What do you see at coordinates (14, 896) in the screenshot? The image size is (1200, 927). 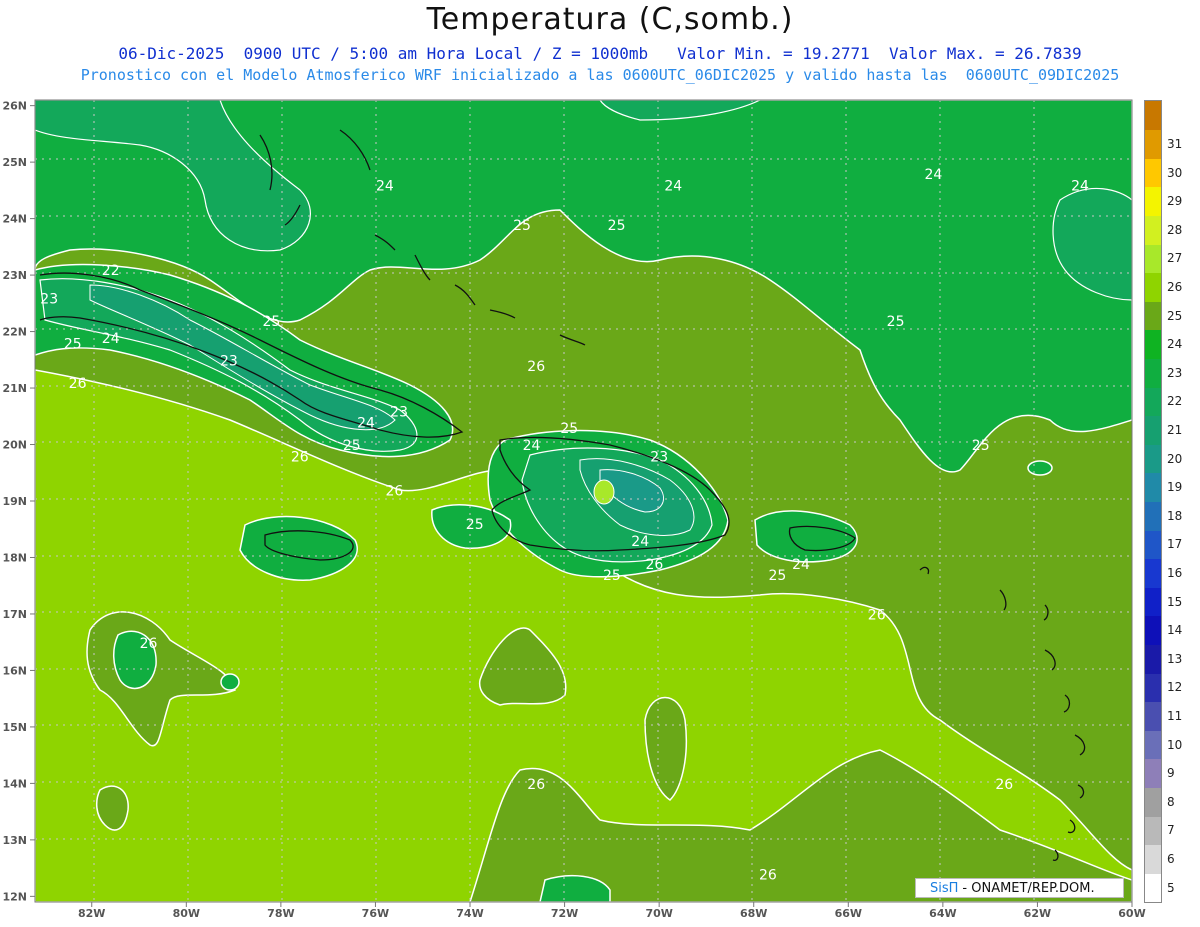 I see `lat-tick-label: 12N` at bounding box center [14, 896].